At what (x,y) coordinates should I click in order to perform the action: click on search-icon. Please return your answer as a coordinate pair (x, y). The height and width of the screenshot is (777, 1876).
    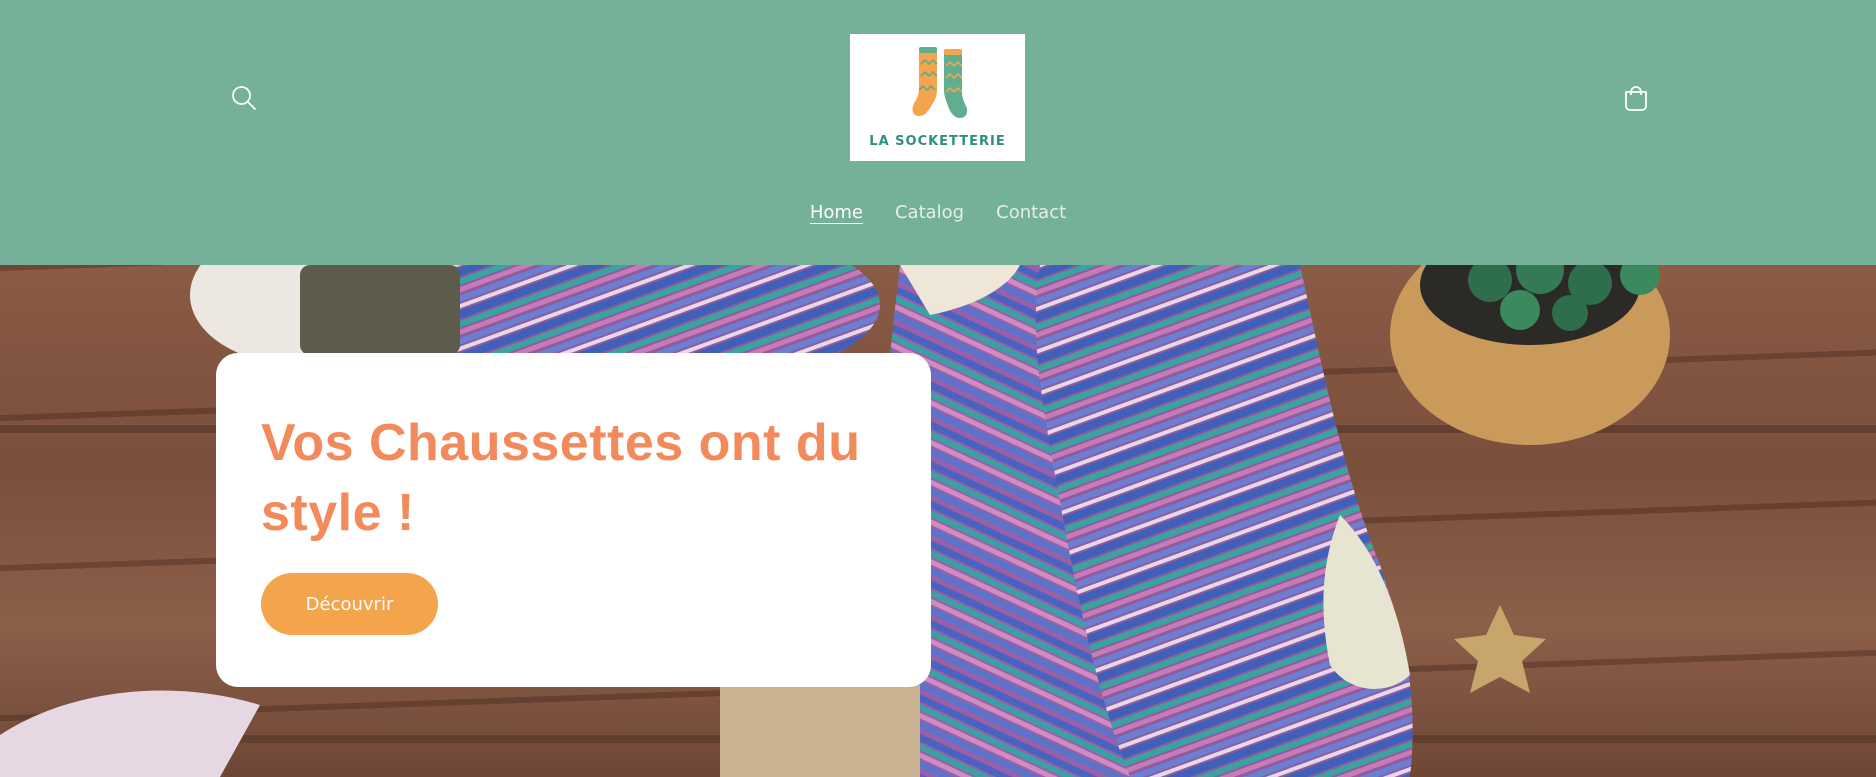
    Looking at the image, I should click on (244, 98).